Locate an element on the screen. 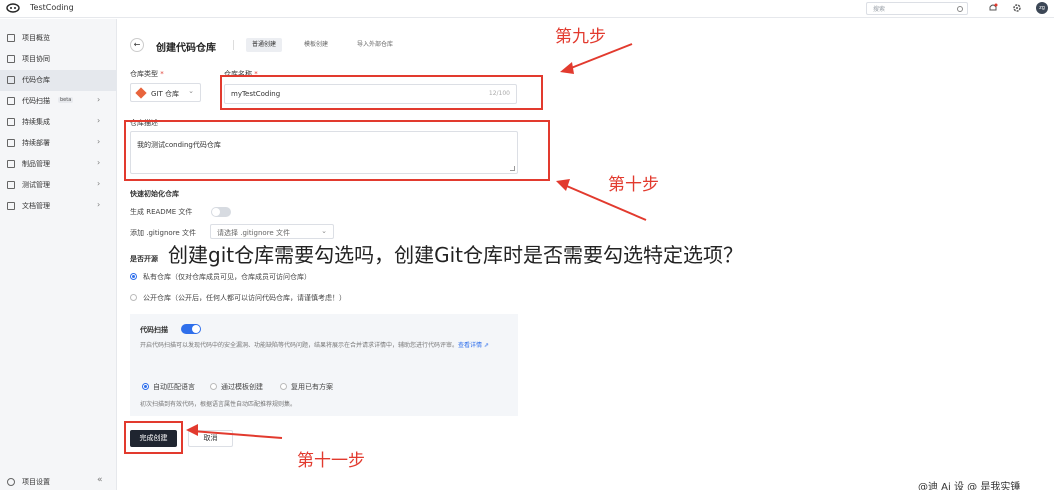 Image resolution: width=1054 pixels, height=490 pixels. annotation-step9: 第九步 is located at coordinates (580, 37).